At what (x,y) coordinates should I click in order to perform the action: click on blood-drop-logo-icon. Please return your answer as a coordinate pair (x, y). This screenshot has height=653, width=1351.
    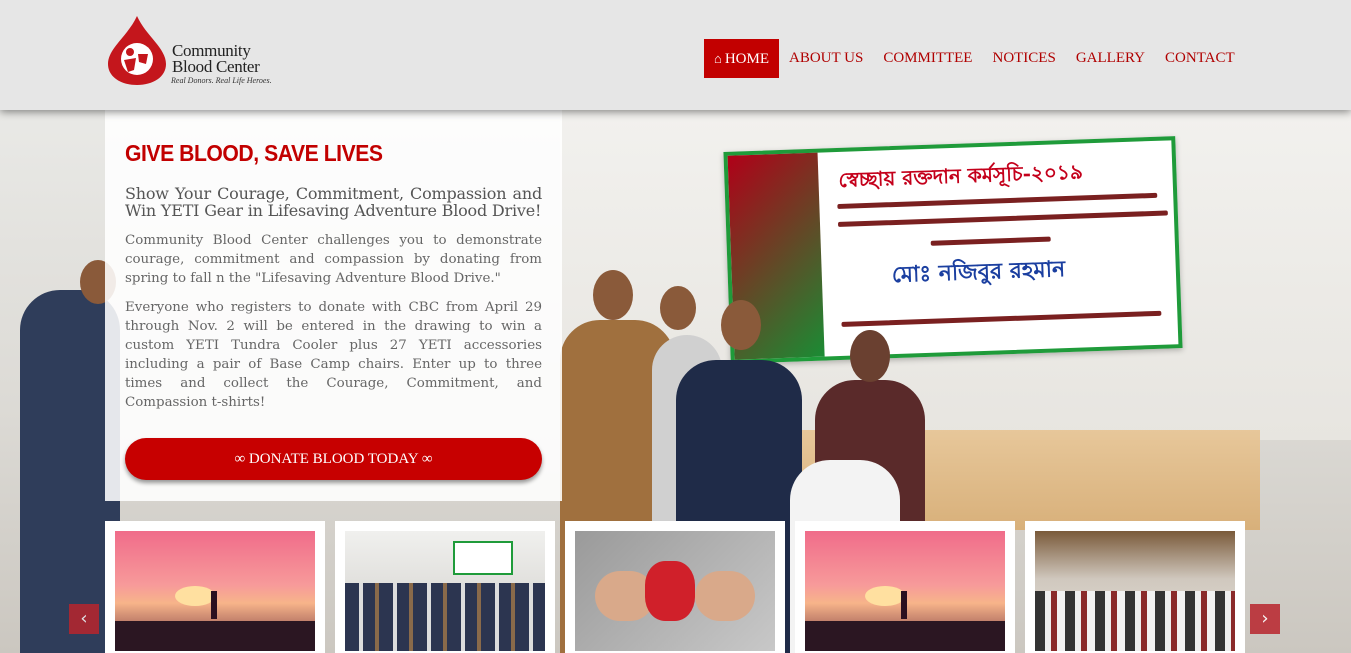
    Looking at the image, I should click on (137, 50).